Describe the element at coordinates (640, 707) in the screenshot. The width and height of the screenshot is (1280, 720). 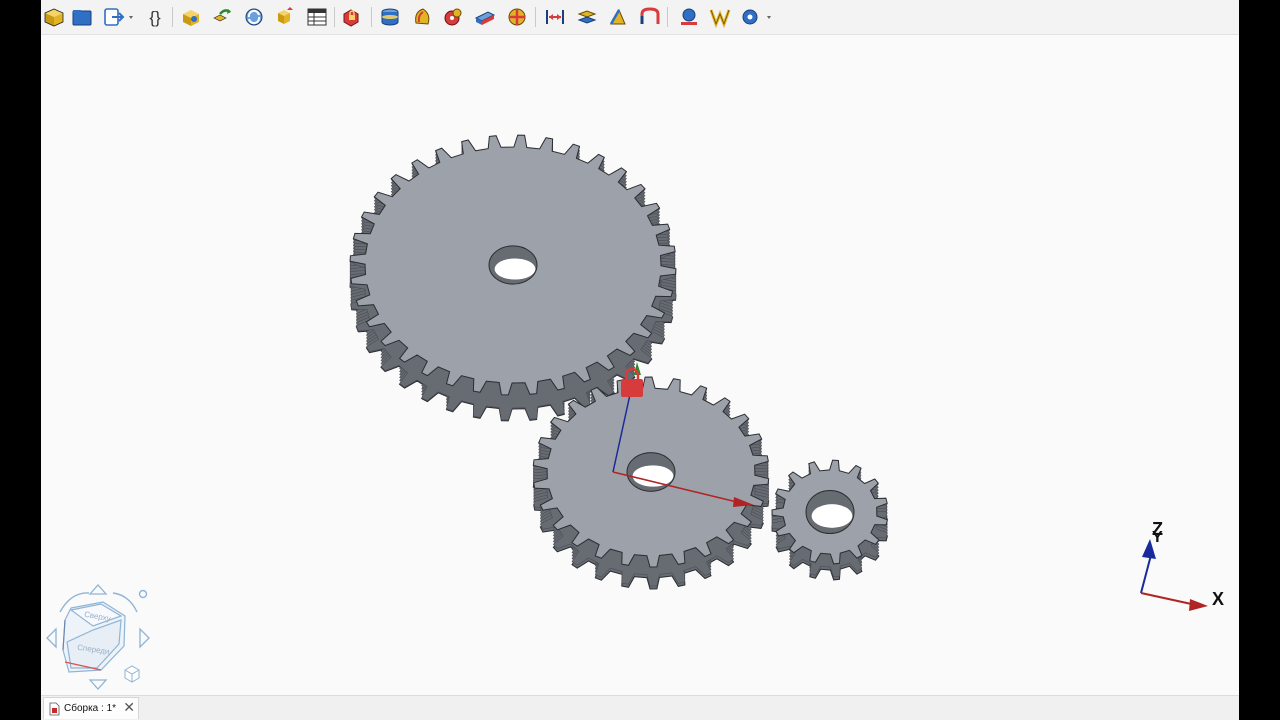
I see `document-tab-bar: Сборка : 1* ✕` at that location.